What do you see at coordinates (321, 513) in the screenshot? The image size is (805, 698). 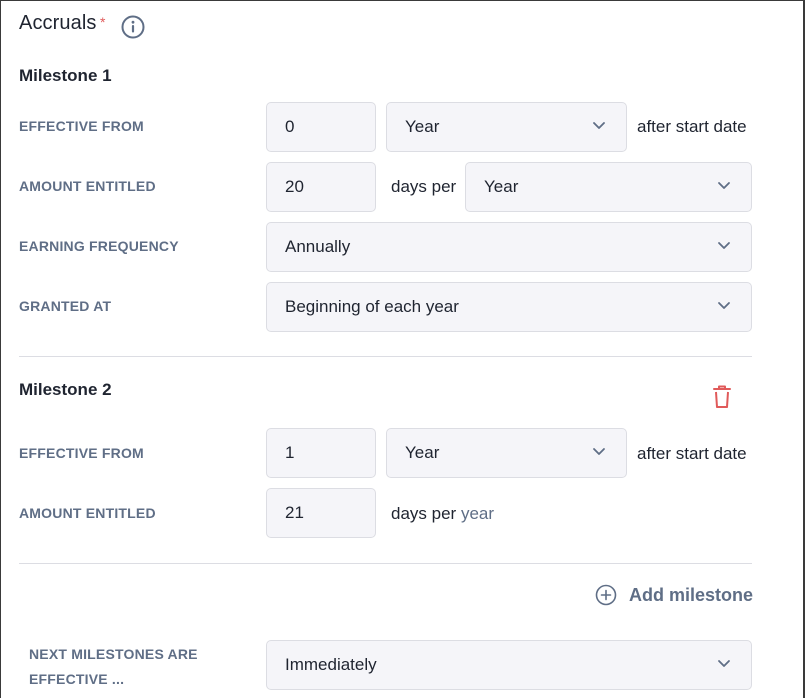 I see `m2-amount-input: 21` at bounding box center [321, 513].